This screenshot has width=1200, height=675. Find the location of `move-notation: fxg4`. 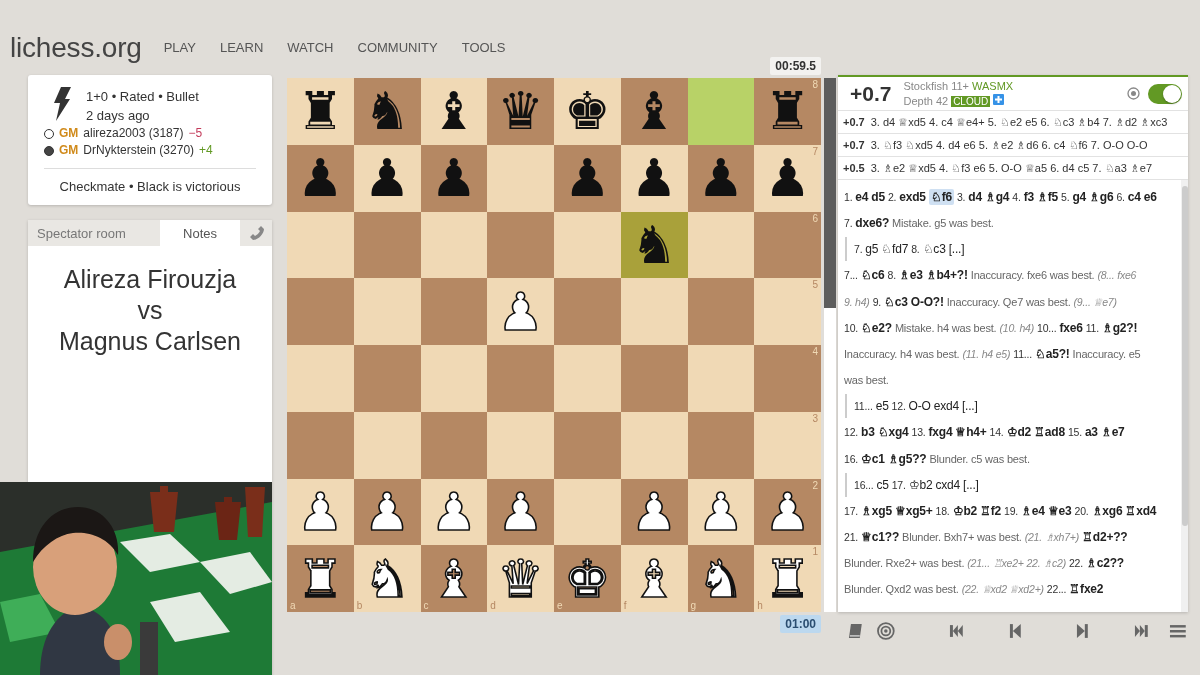

move-notation: fxg4 is located at coordinates (940, 432).